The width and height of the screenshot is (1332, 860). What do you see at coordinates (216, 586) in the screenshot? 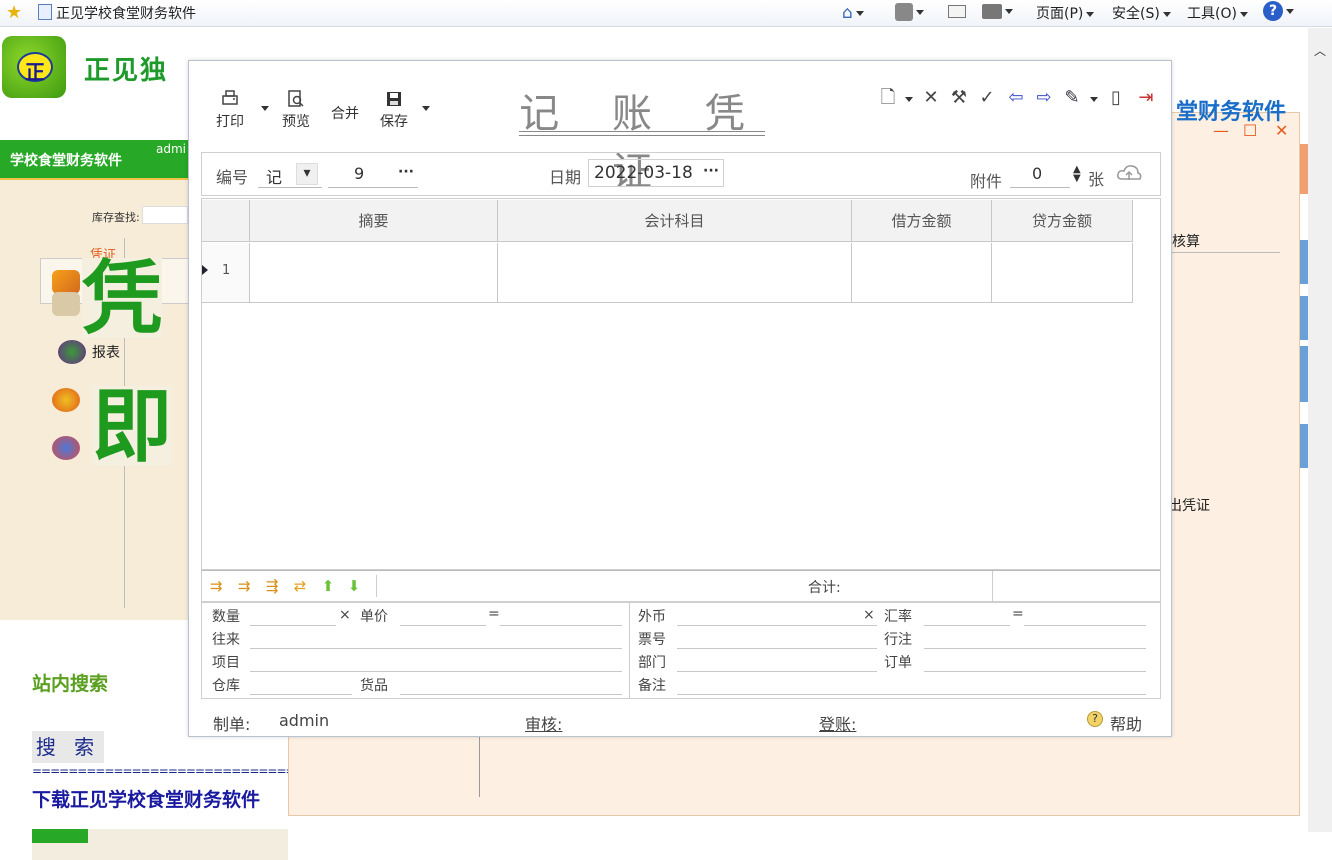
I see `insert-row-icon: ⇉` at bounding box center [216, 586].